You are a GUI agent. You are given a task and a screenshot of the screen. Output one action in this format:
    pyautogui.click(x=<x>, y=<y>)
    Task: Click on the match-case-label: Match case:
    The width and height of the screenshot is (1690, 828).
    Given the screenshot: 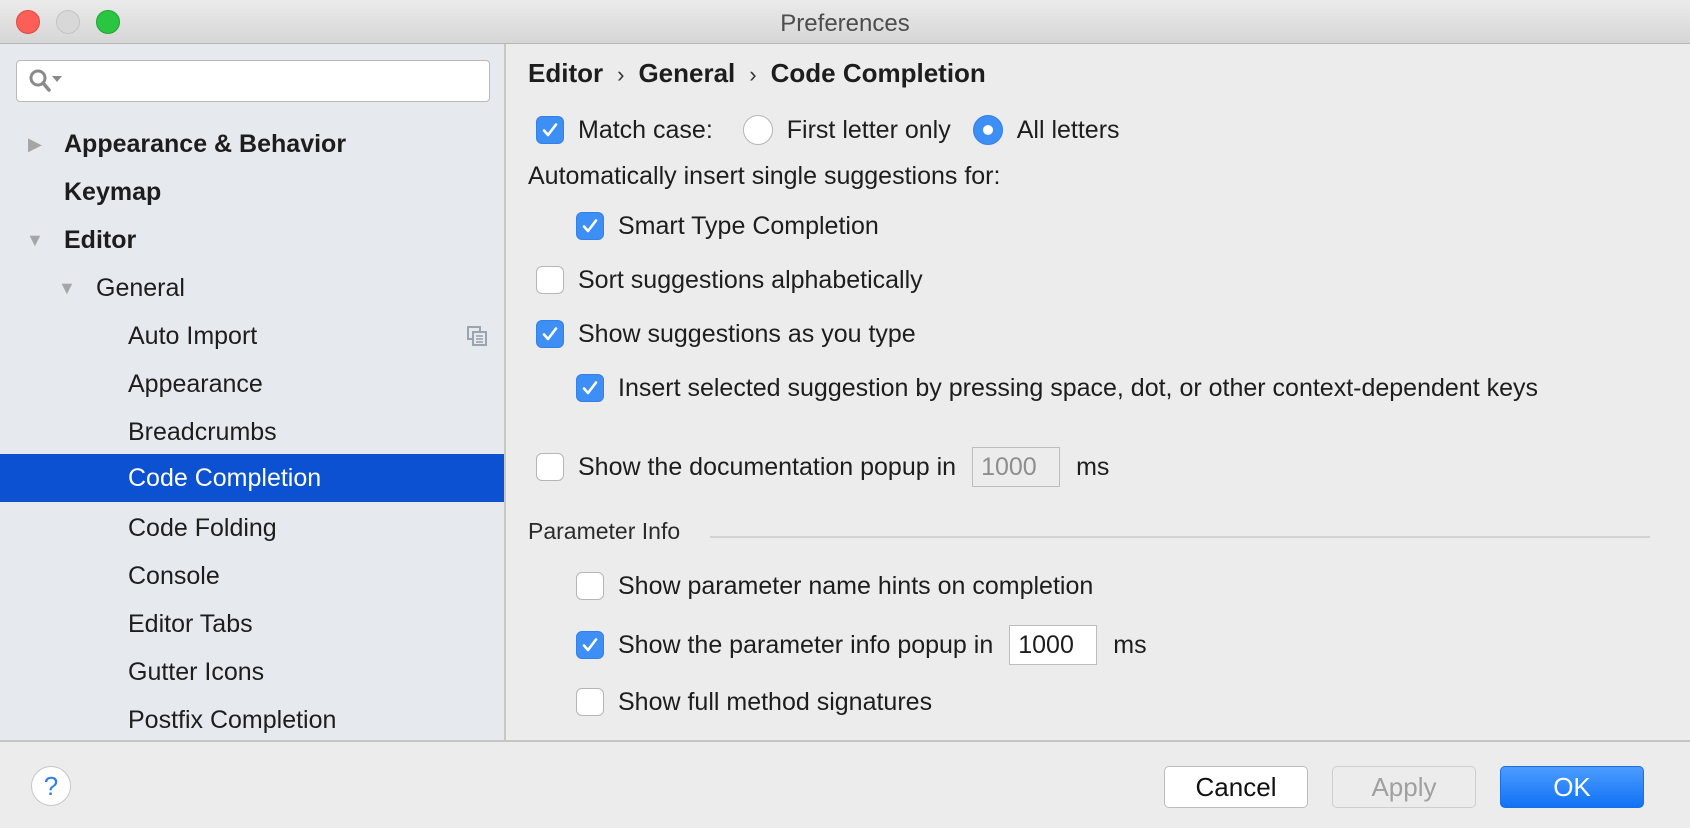 What is the action you would take?
    pyautogui.click(x=645, y=129)
    